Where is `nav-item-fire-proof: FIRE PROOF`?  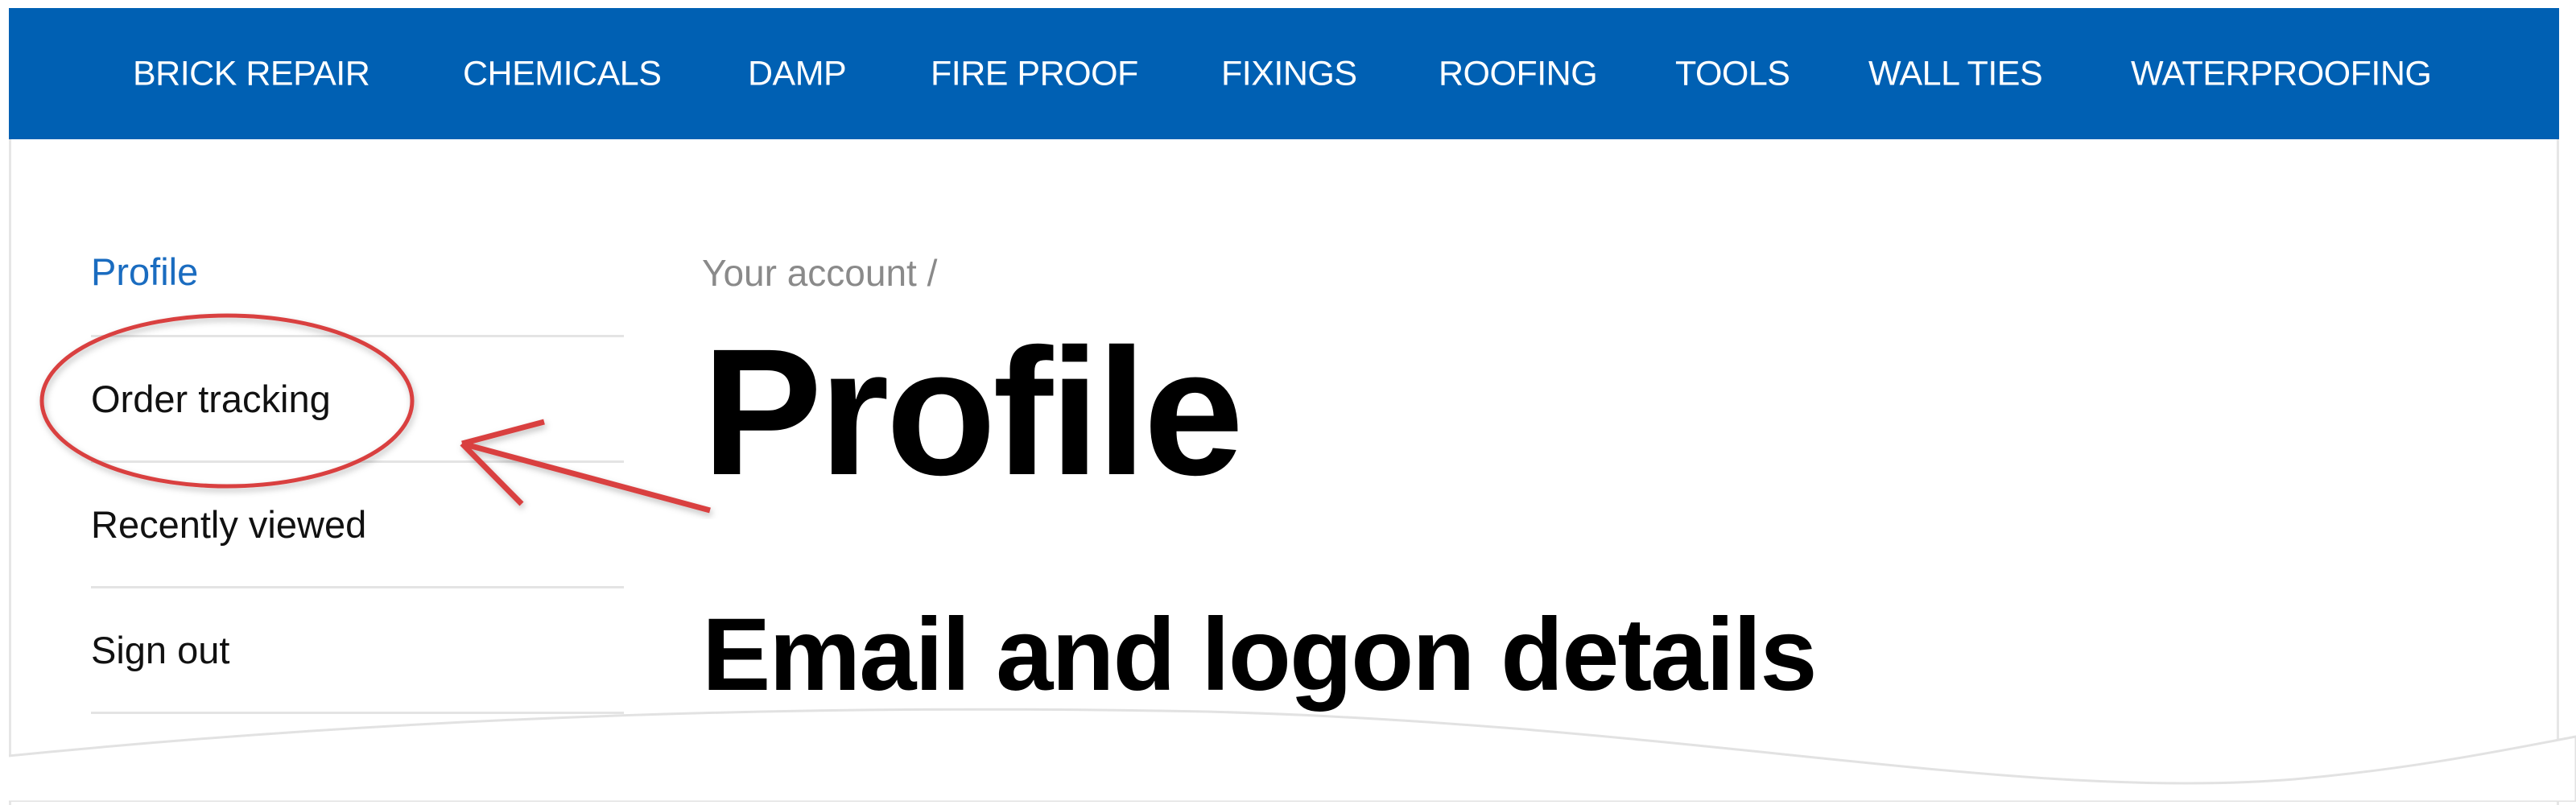 nav-item-fire-proof: FIRE PROOF is located at coordinates (1034, 73).